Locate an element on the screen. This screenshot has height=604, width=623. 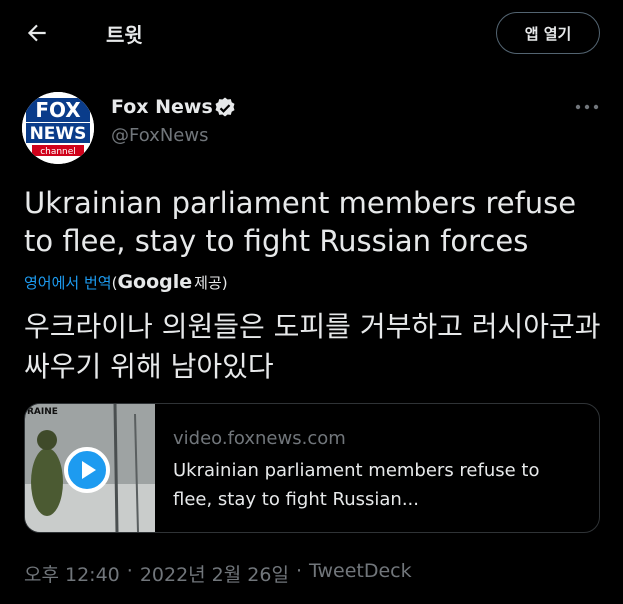
top-bar: 트윗 앱 열기 is located at coordinates (311, 33).